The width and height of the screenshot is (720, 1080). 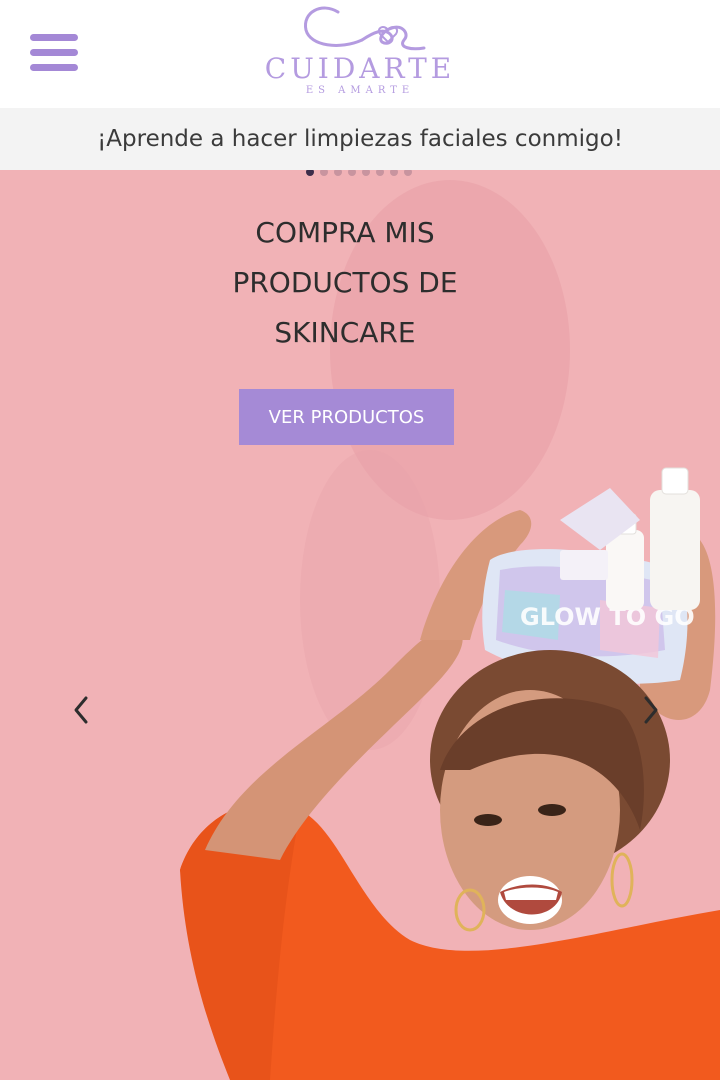 I want to click on carousel-dot-active, so click(x=310, y=173).